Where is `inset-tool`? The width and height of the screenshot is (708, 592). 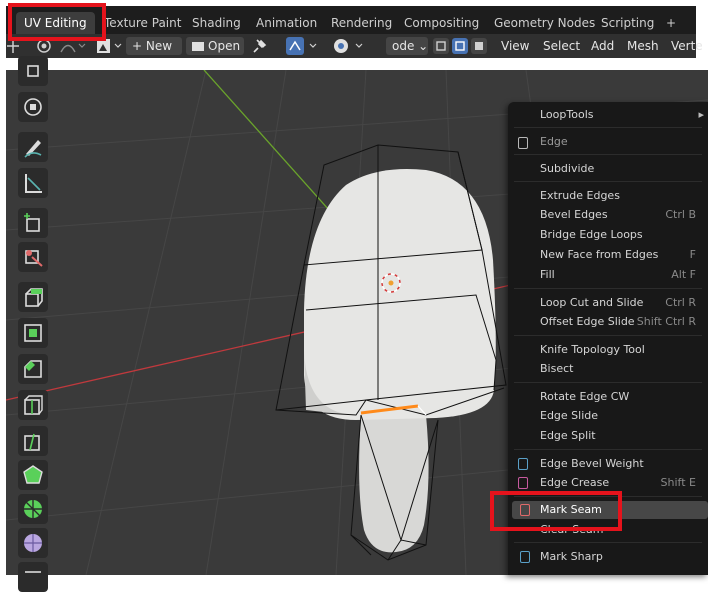
inset-tool is located at coordinates (33, 333).